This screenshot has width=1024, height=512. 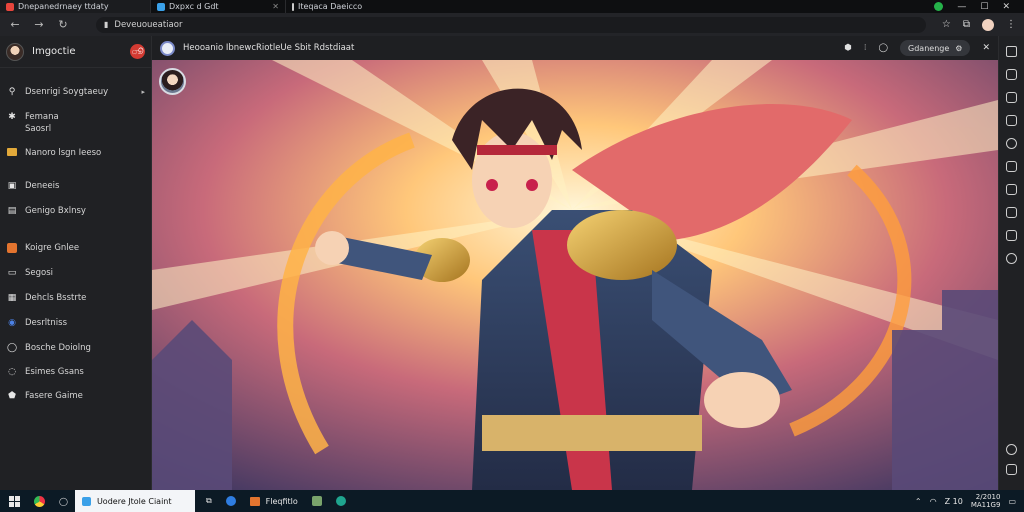 I want to click on profile-icon, so click(x=988, y=24).